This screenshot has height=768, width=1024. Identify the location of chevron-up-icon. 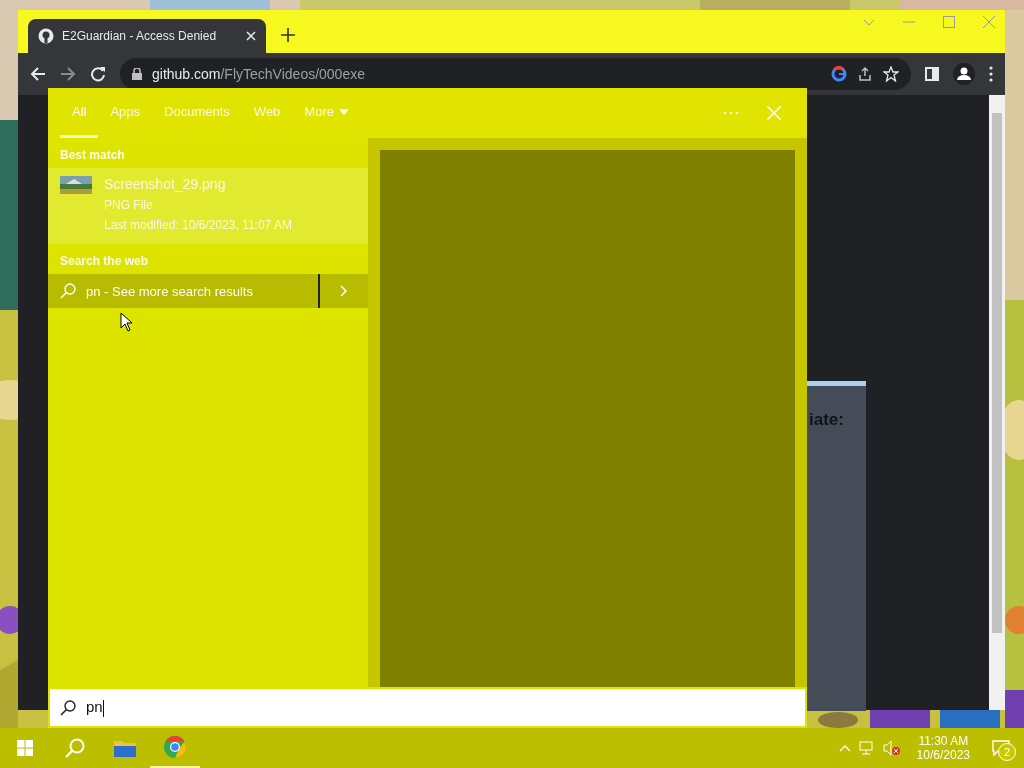
(844, 748).